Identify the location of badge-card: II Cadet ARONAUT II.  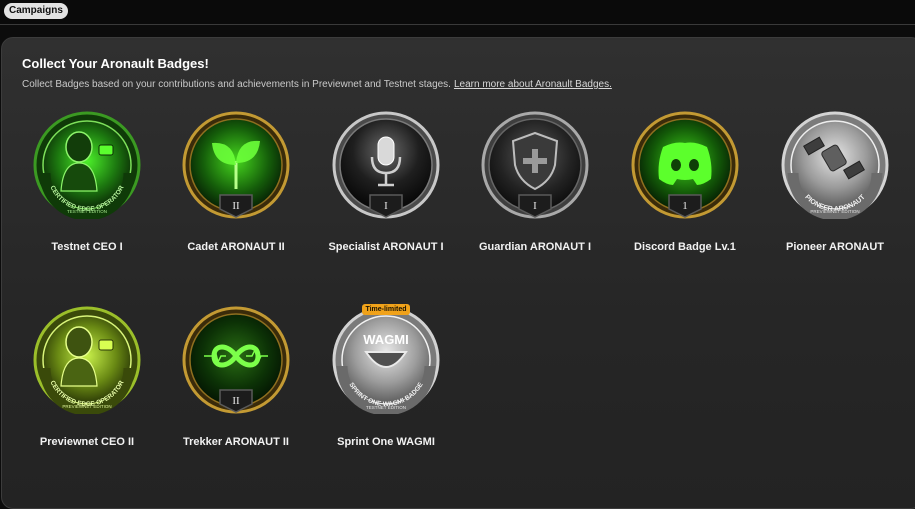
(236, 206).